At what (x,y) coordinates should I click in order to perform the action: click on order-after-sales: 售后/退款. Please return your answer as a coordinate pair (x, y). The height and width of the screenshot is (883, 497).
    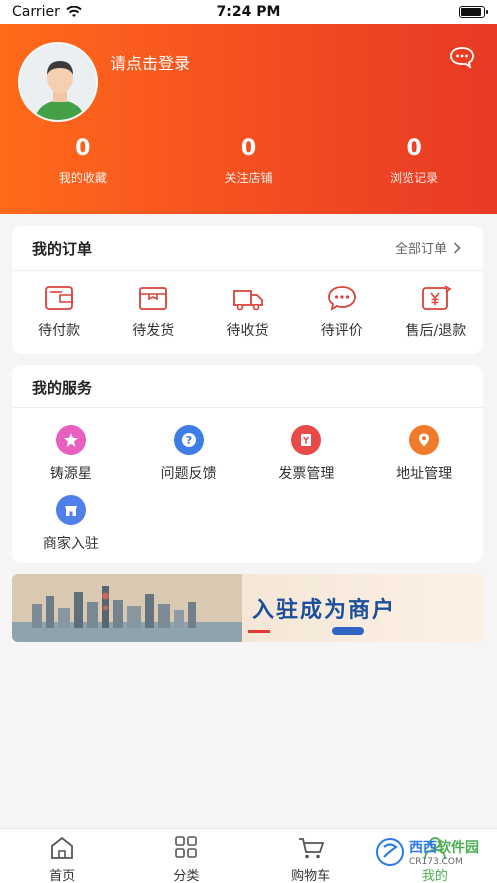
    Looking at the image, I should click on (436, 312).